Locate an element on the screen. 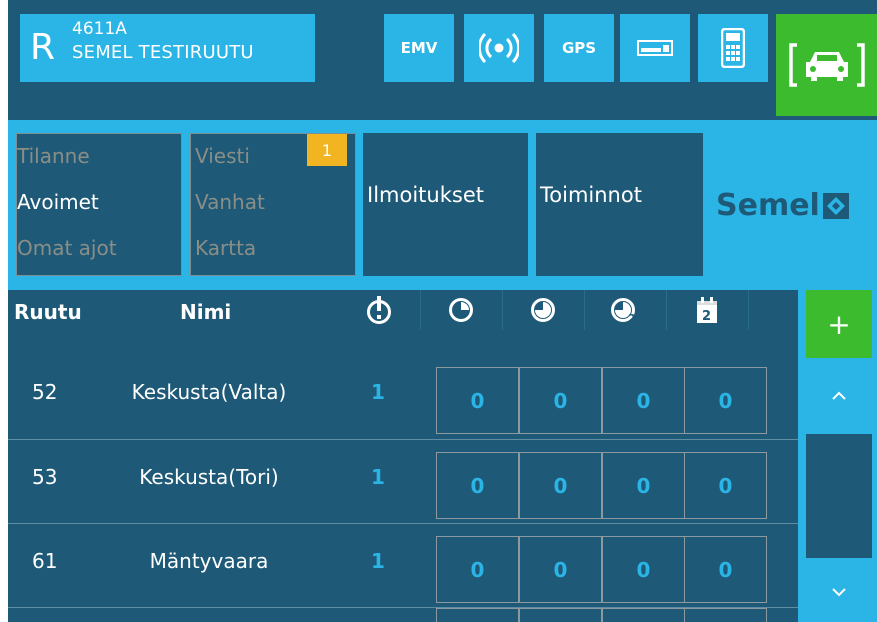 The image size is (877, 622). payment-terminal-button is located at coordinates (733, 48).